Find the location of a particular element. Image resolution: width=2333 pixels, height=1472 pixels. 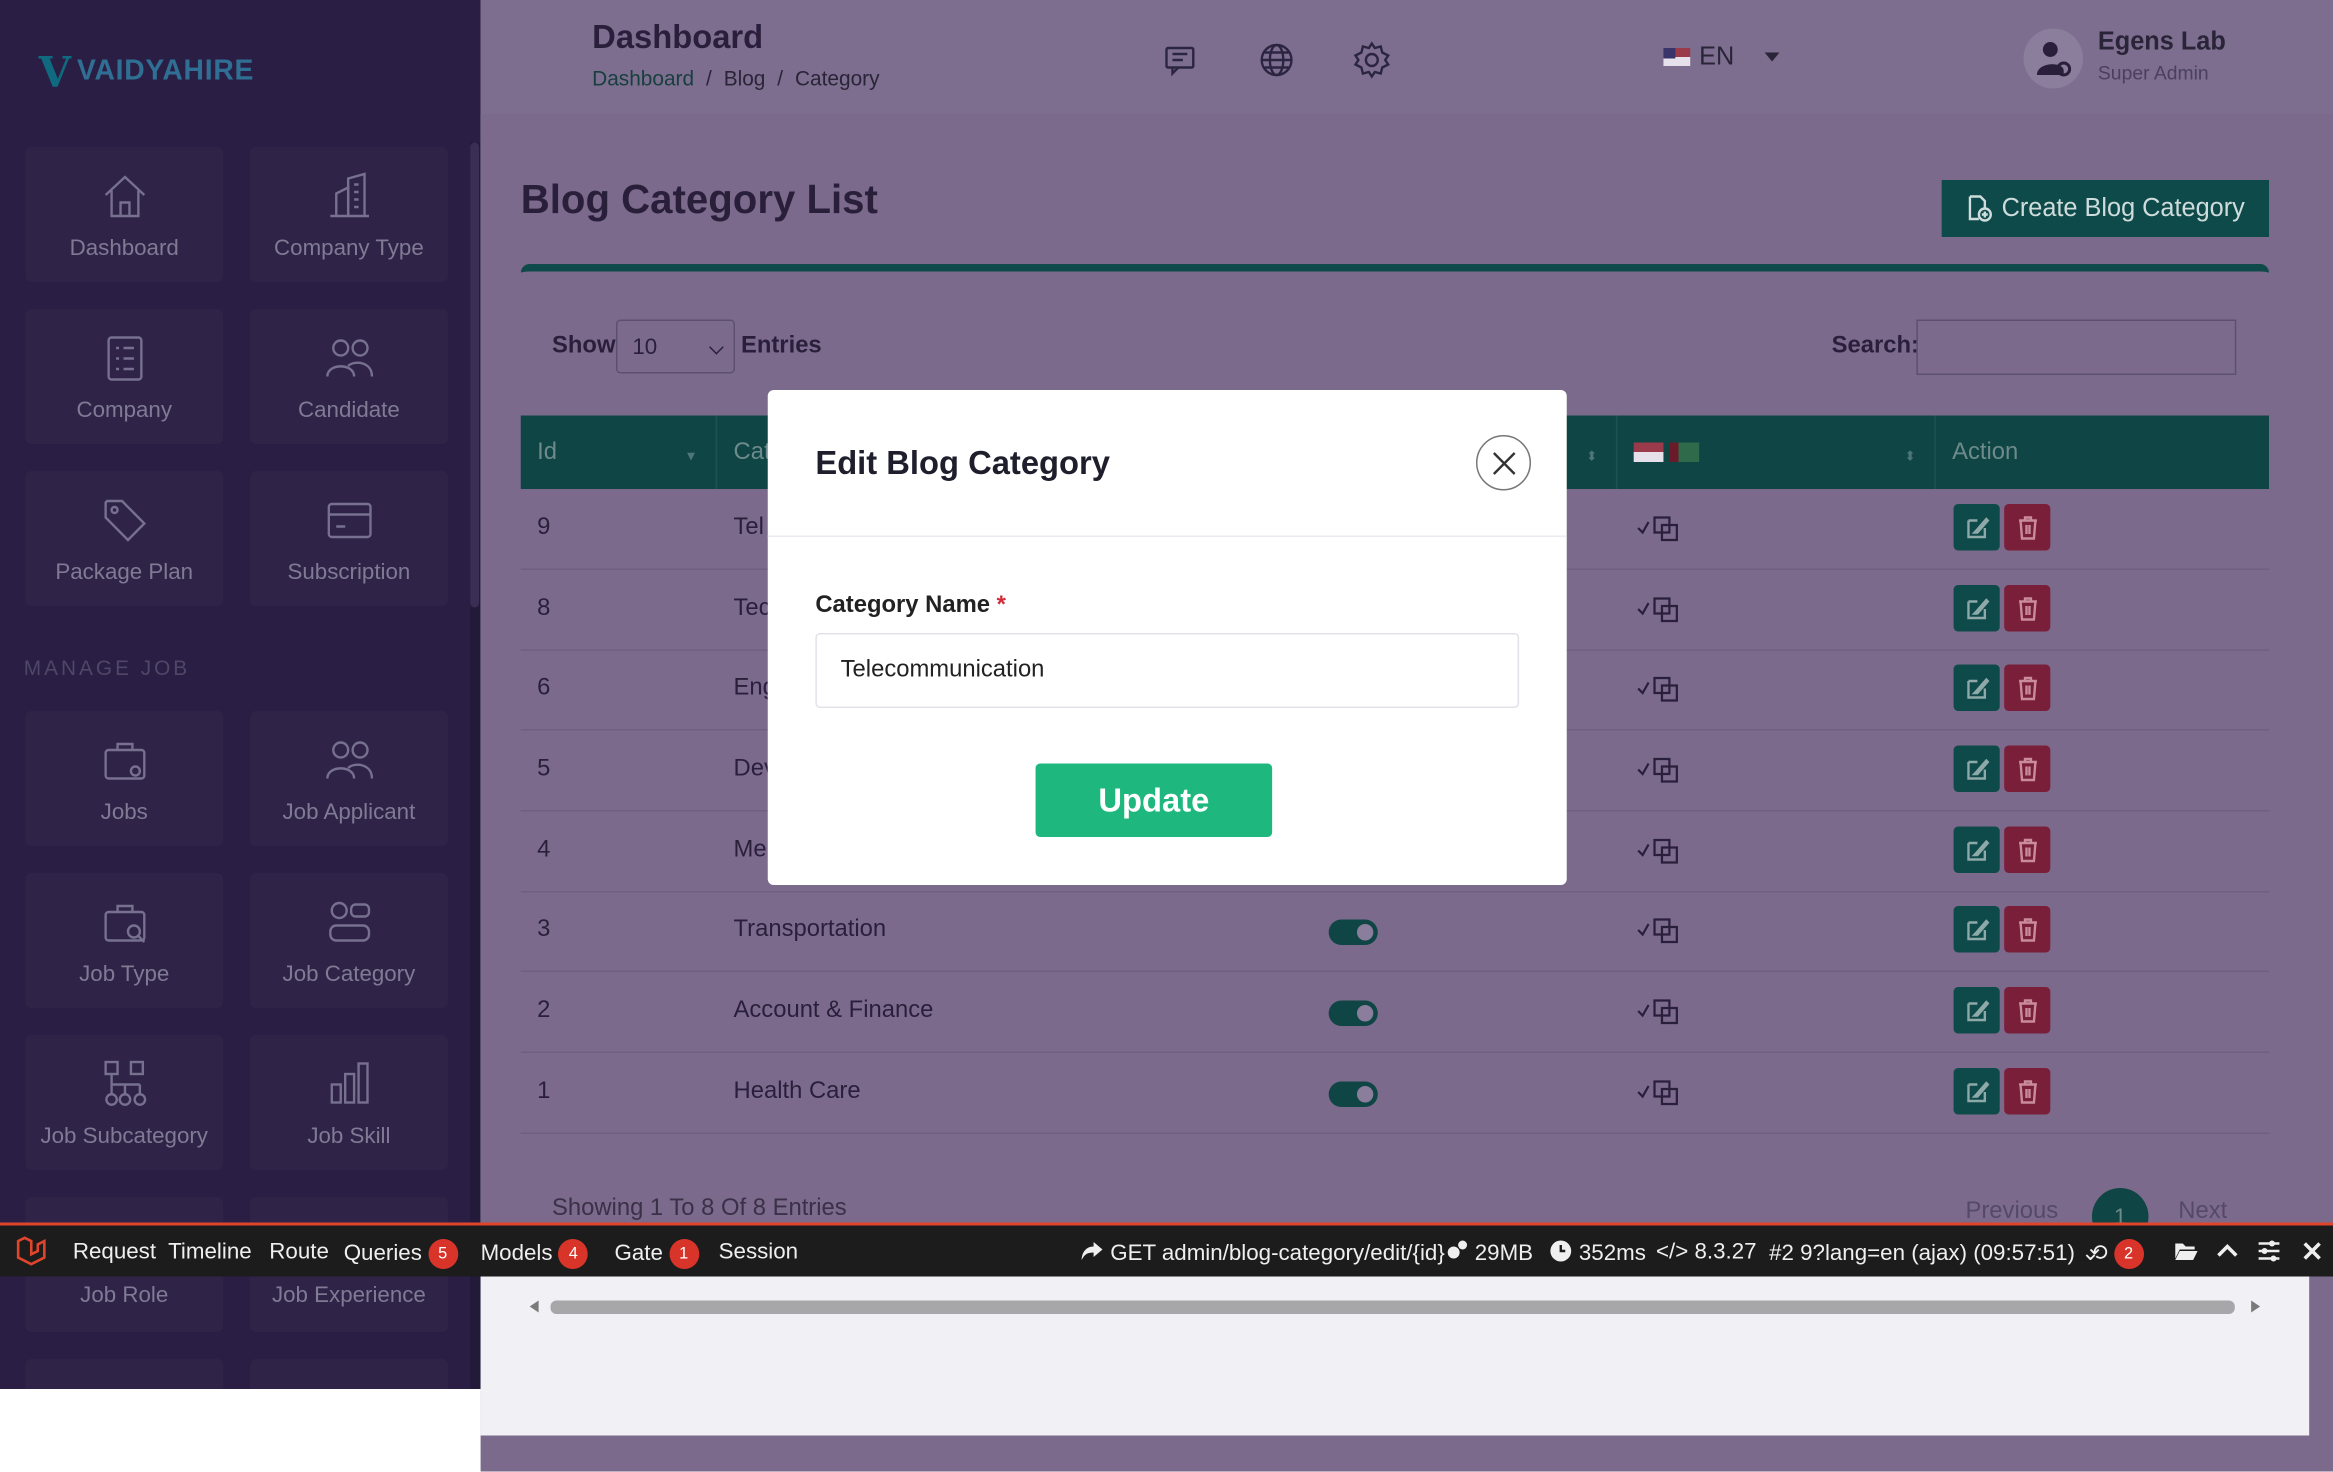

avatar is located at coordinates (2053, 58).